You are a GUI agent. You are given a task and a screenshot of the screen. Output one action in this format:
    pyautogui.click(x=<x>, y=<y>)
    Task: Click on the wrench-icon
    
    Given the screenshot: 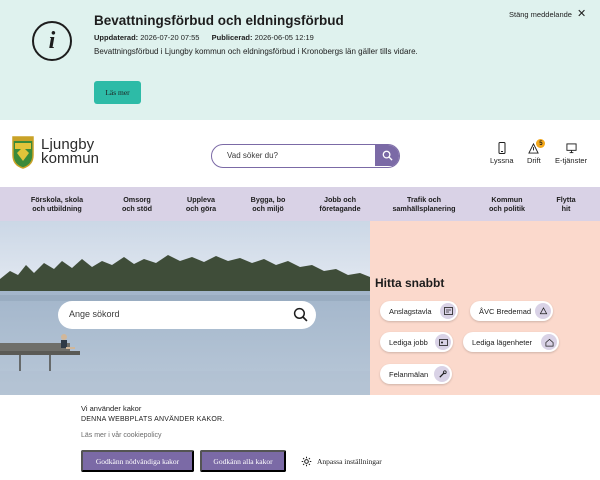 What is the action you would take?
    pyautogui.click(x=442, y=374)
    